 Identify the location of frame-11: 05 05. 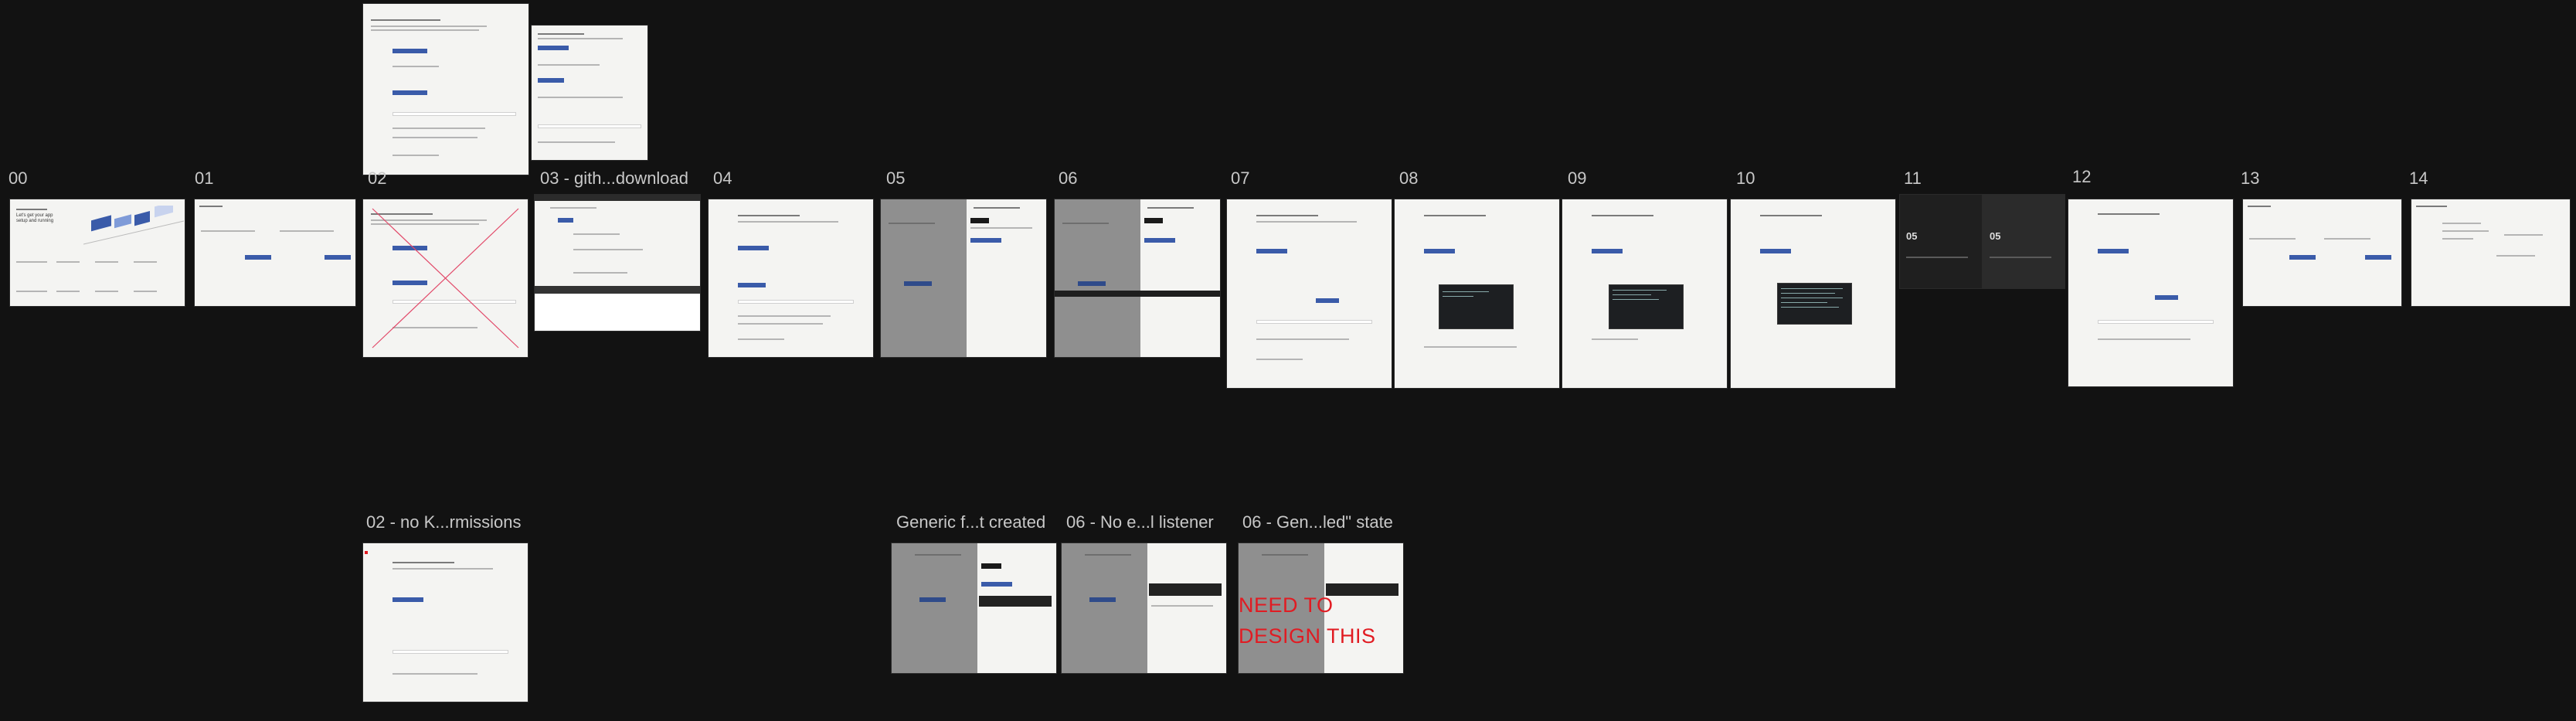
(1982, 242).